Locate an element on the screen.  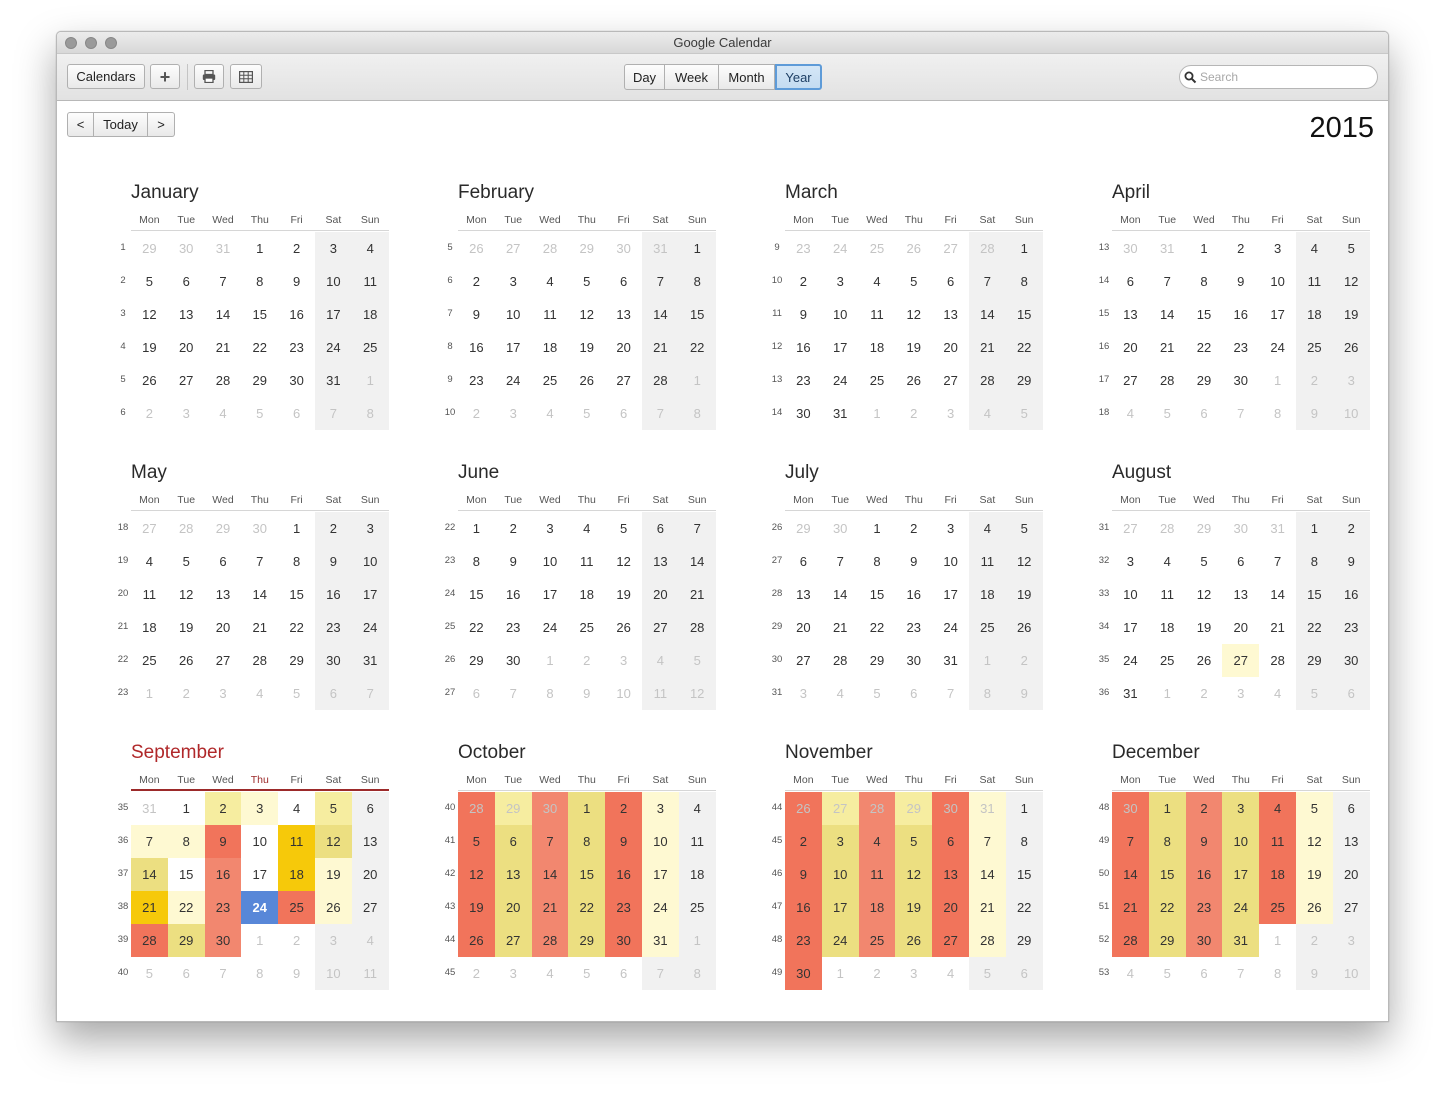
view-year-tab: Year is located at coordinates (798, 77).